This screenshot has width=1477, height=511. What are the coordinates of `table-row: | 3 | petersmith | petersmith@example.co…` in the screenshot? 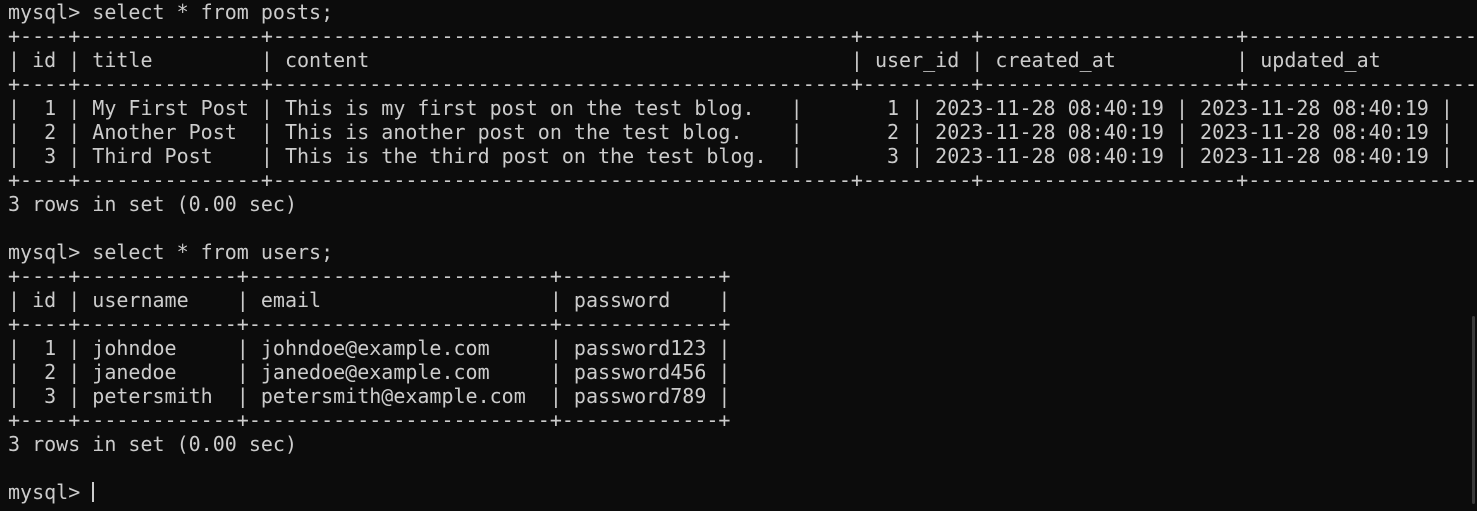 It's located at (369, 396).